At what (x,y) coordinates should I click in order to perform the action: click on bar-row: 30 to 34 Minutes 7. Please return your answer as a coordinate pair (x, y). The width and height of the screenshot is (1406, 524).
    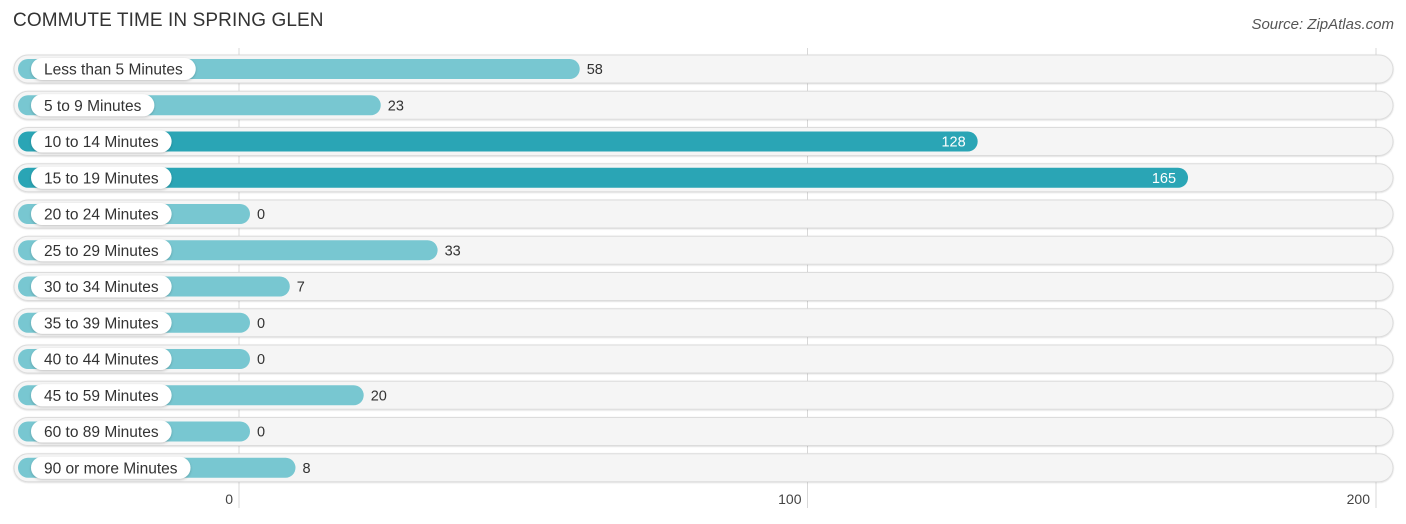
    Looking at the image, I should click on (703, 286).